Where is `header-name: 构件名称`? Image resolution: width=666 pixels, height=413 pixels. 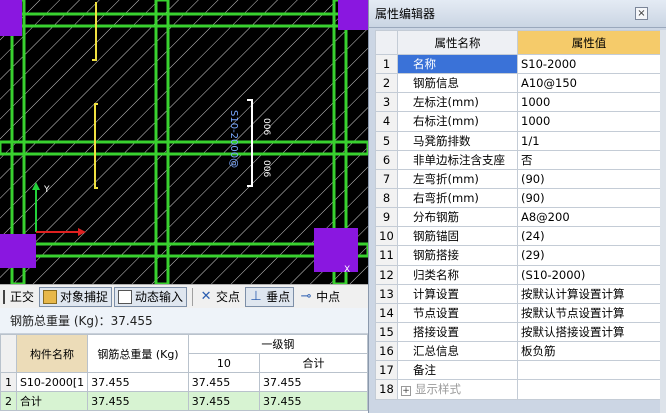
header-name: 构件名称 is located at coordinates (52, 353).